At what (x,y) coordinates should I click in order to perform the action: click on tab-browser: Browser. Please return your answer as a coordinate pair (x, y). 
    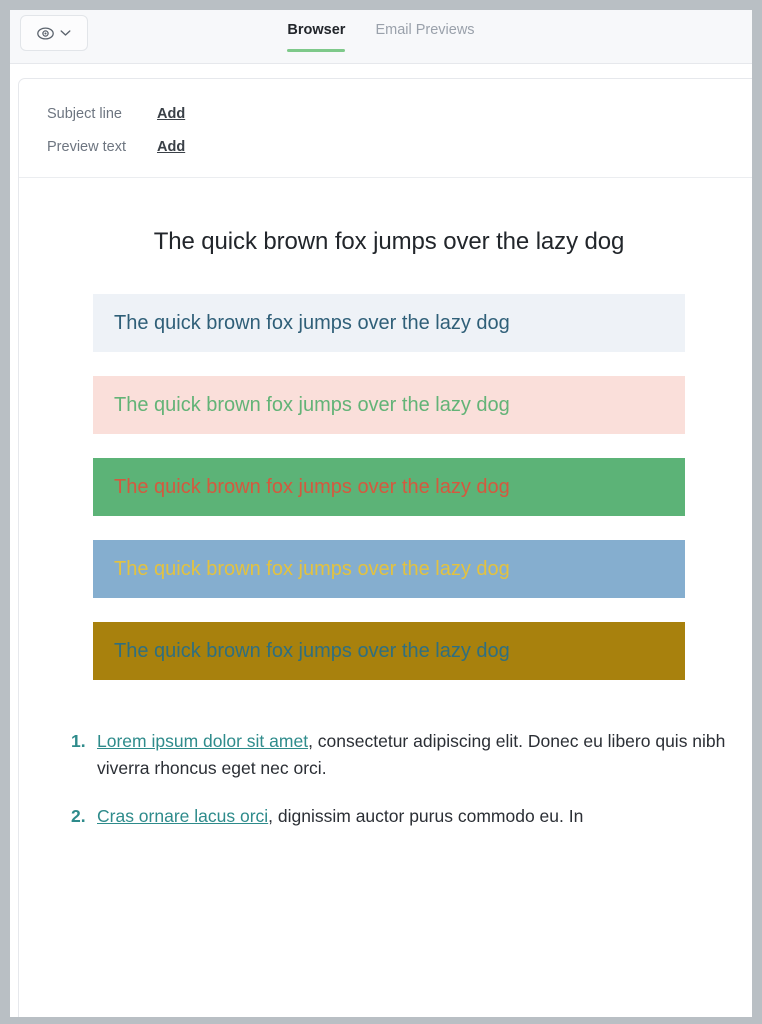
    Looking at the image, I should click on (316, 37).